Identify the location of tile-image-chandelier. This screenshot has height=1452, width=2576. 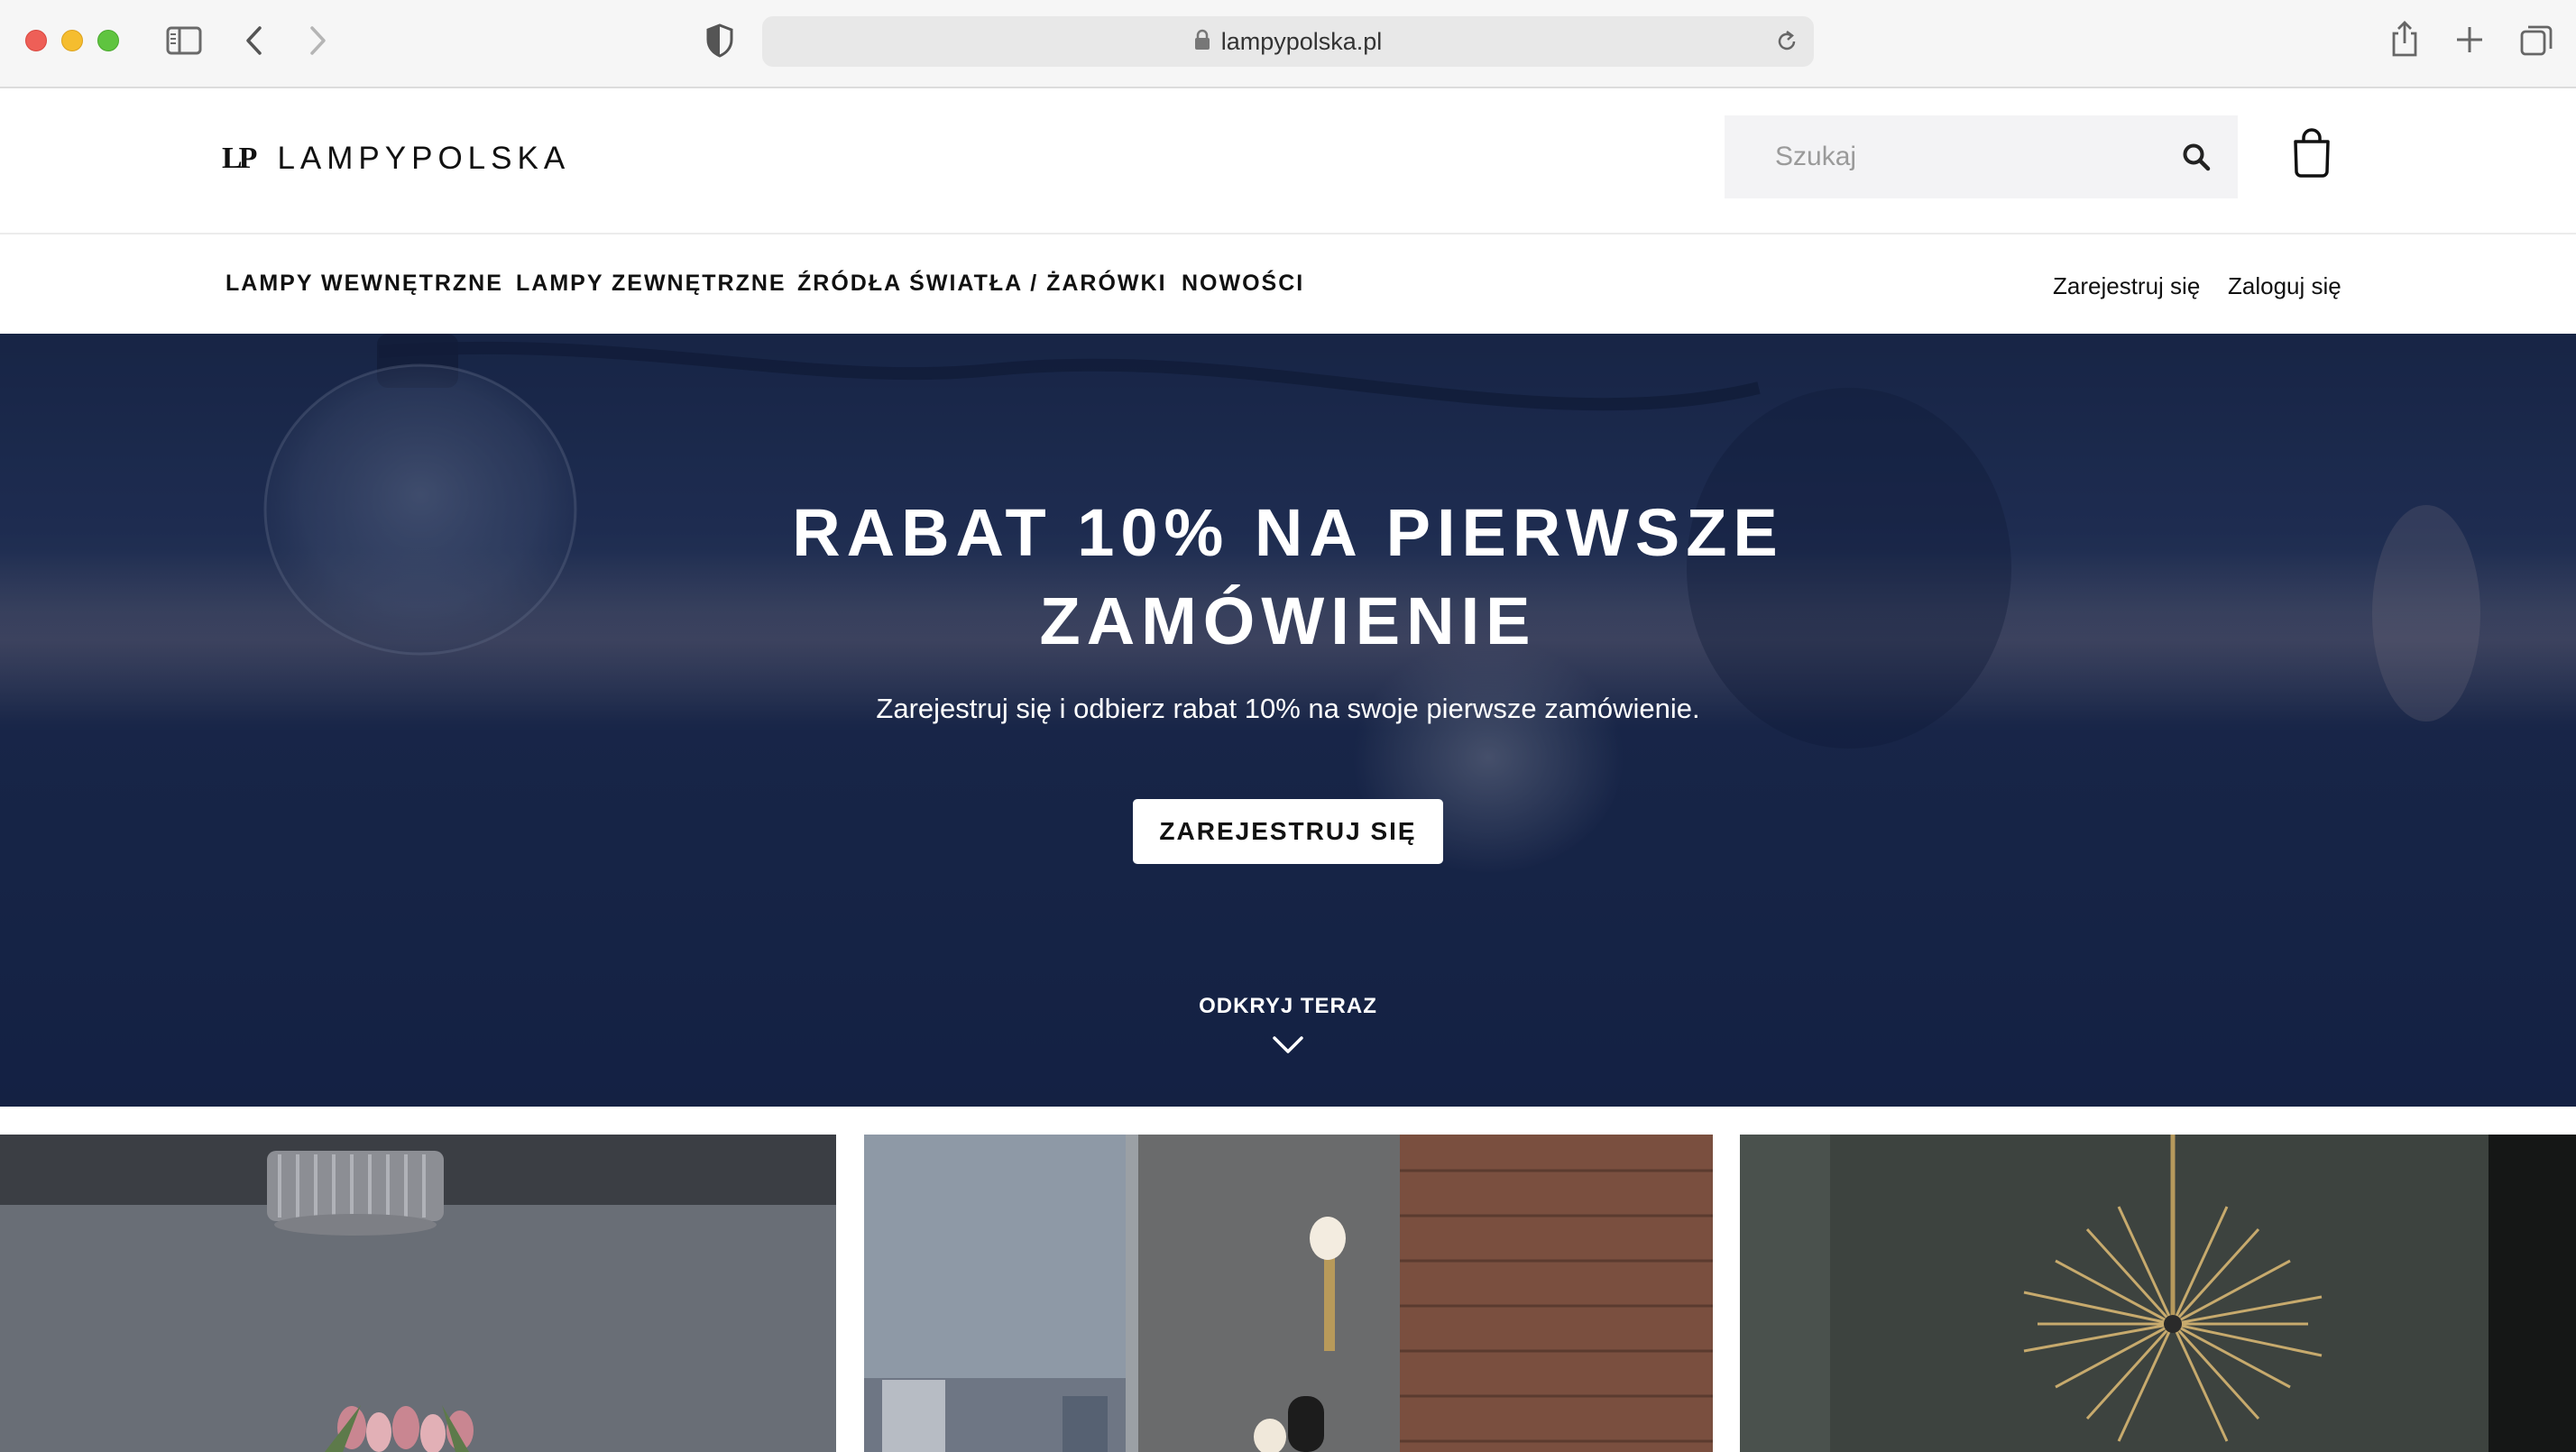
(418, 1293).